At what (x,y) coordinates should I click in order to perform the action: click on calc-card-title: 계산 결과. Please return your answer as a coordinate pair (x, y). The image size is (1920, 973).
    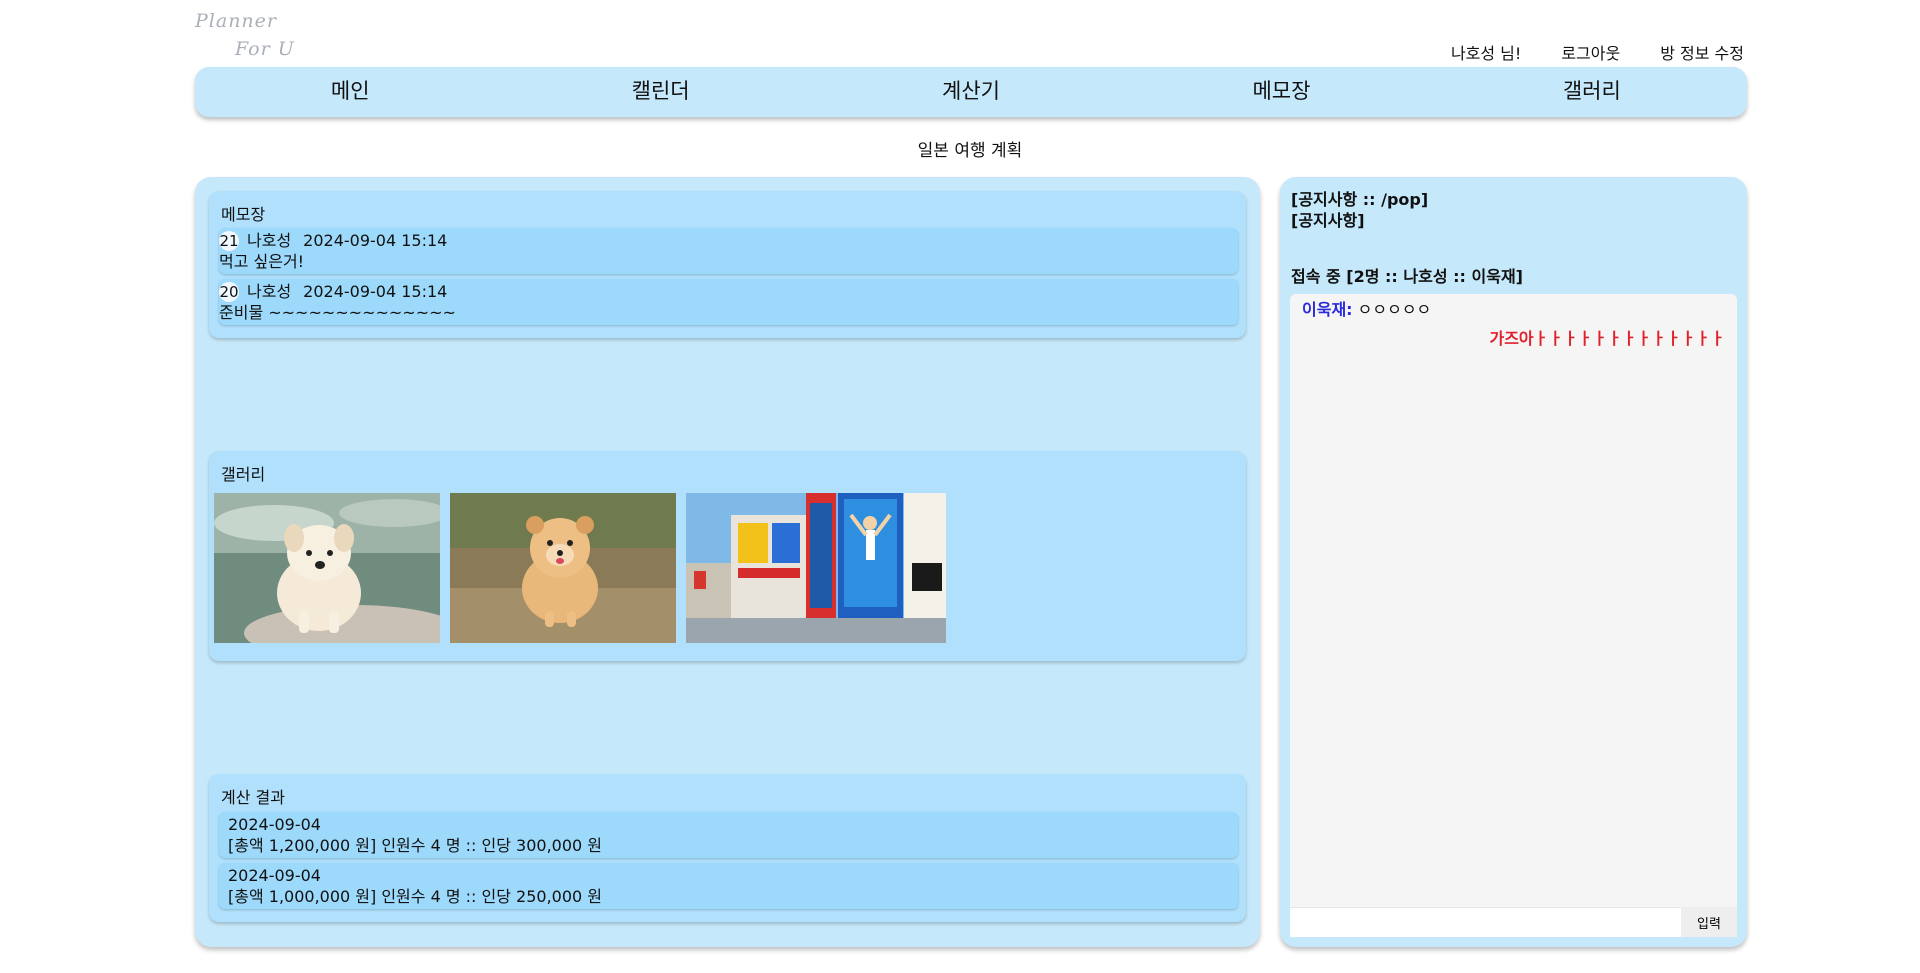
    Looking at the image, I should click on (253, 797).